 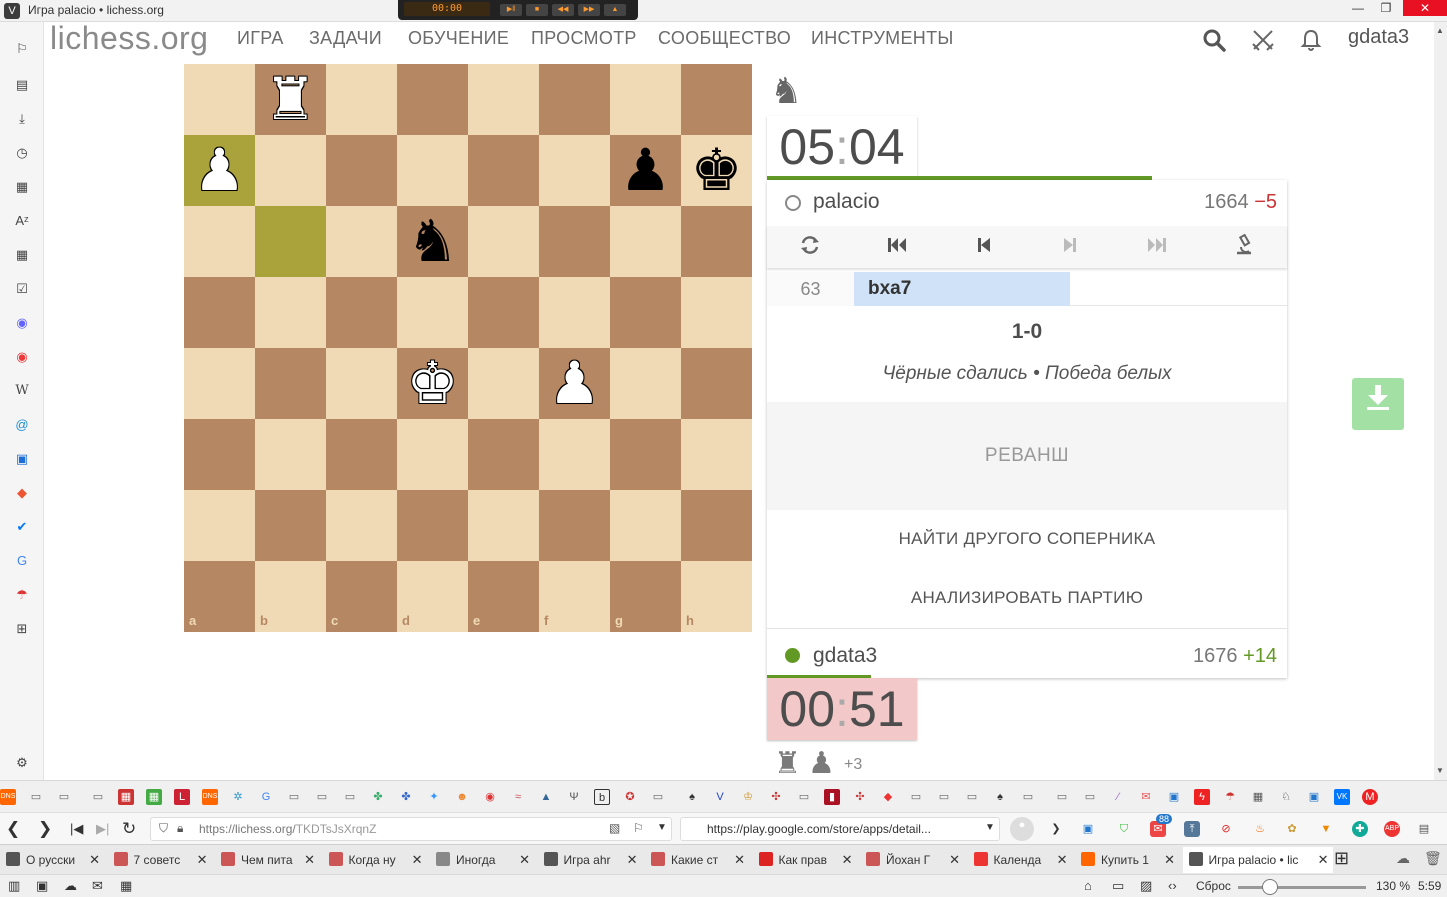 I want to click on mail-at-icon: @, so click(x=22, y=425).